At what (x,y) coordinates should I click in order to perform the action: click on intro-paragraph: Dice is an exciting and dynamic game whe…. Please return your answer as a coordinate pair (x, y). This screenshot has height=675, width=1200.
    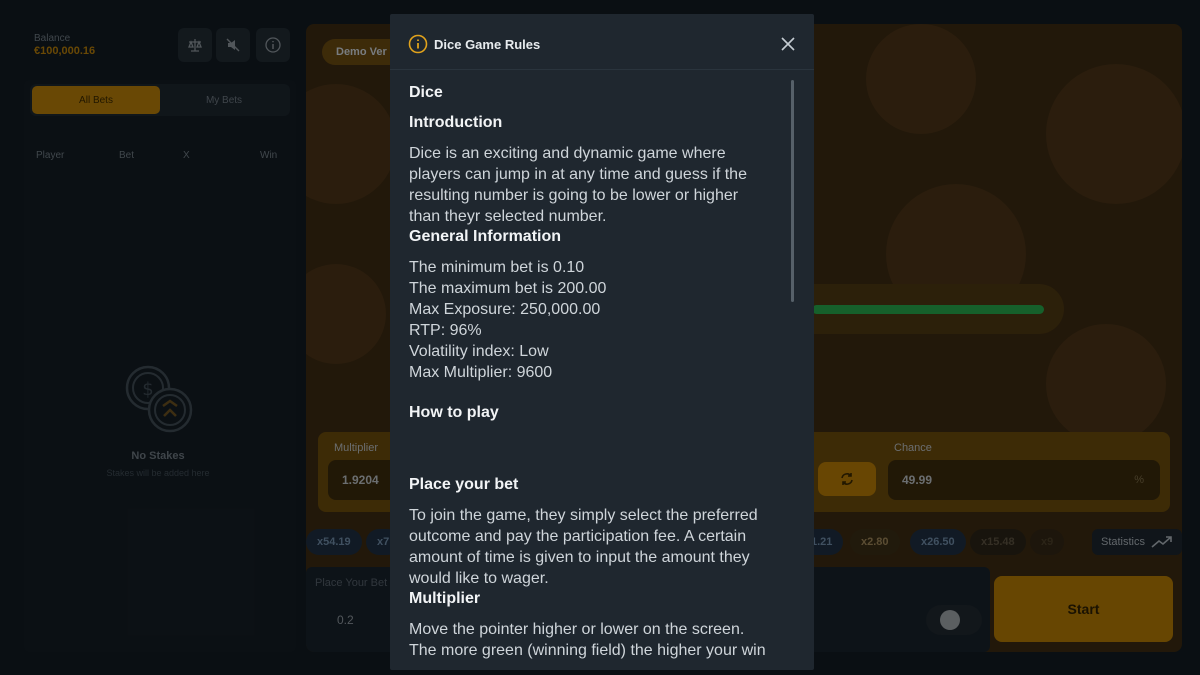
    Looking at the image, I should click on (599, 185).